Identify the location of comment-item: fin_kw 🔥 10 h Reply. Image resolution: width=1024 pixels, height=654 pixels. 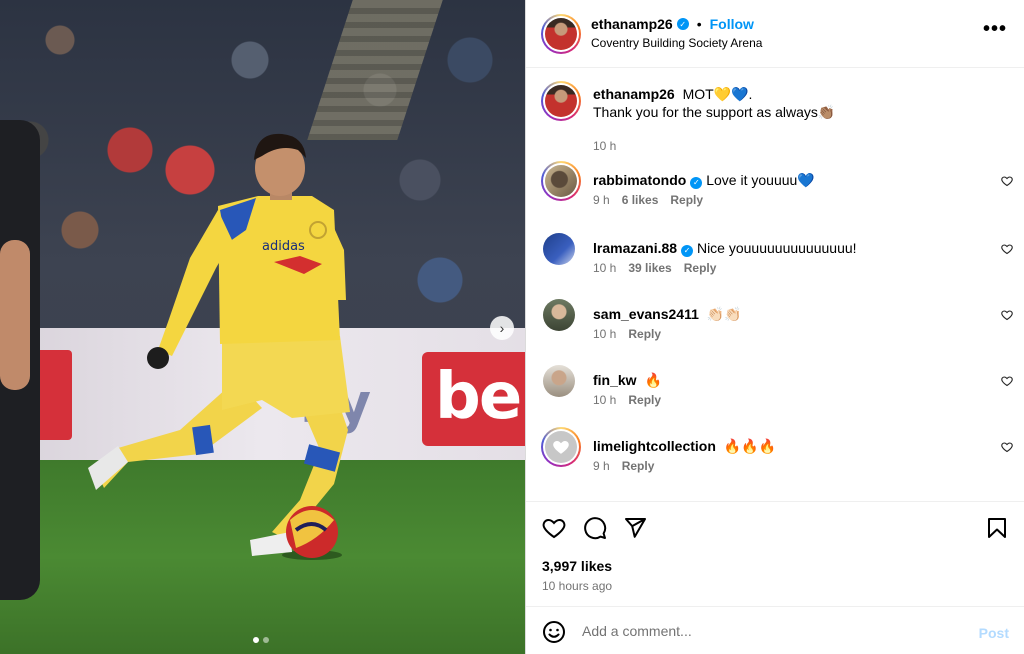
(775, 388).